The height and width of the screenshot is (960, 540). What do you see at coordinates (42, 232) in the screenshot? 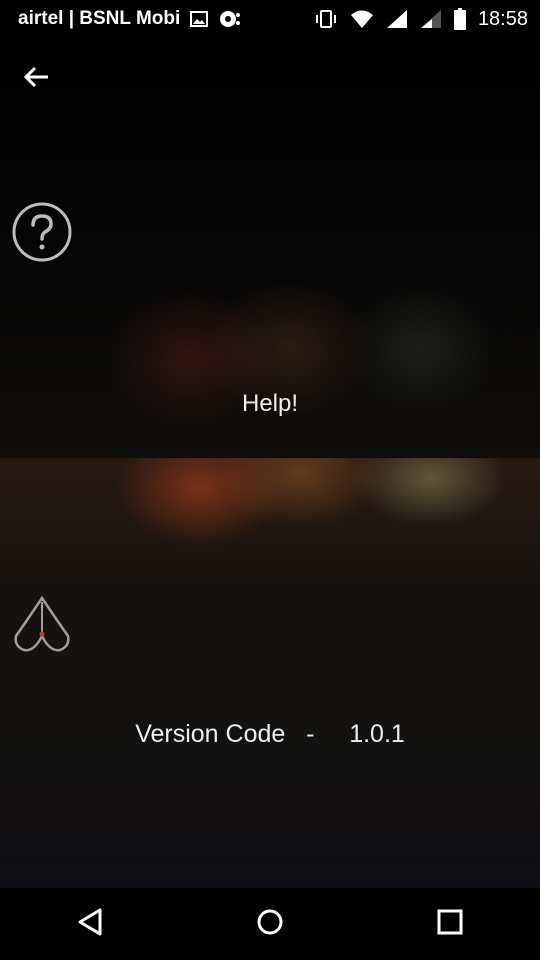
I see `help-circle-icon` at bounding box center [42, 232].